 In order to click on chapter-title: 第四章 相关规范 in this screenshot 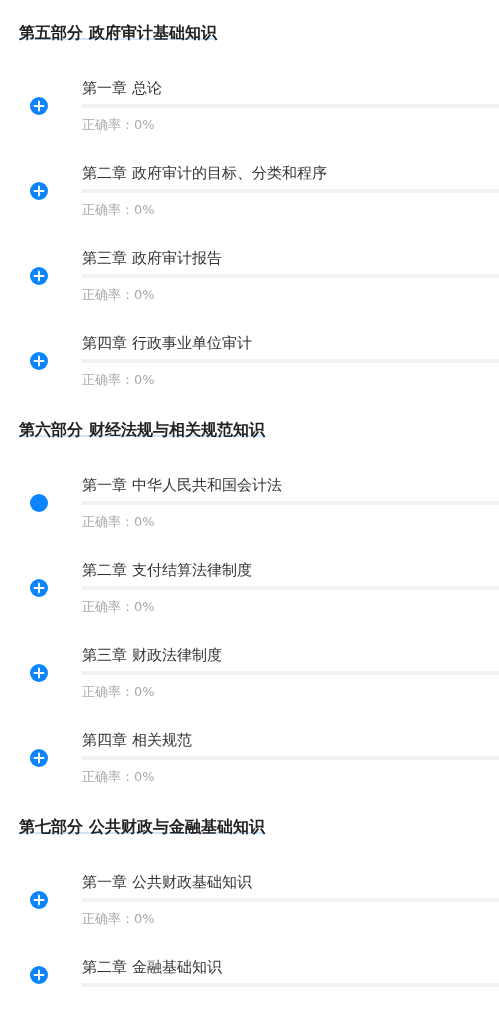, I will do `click(290, 740)`.